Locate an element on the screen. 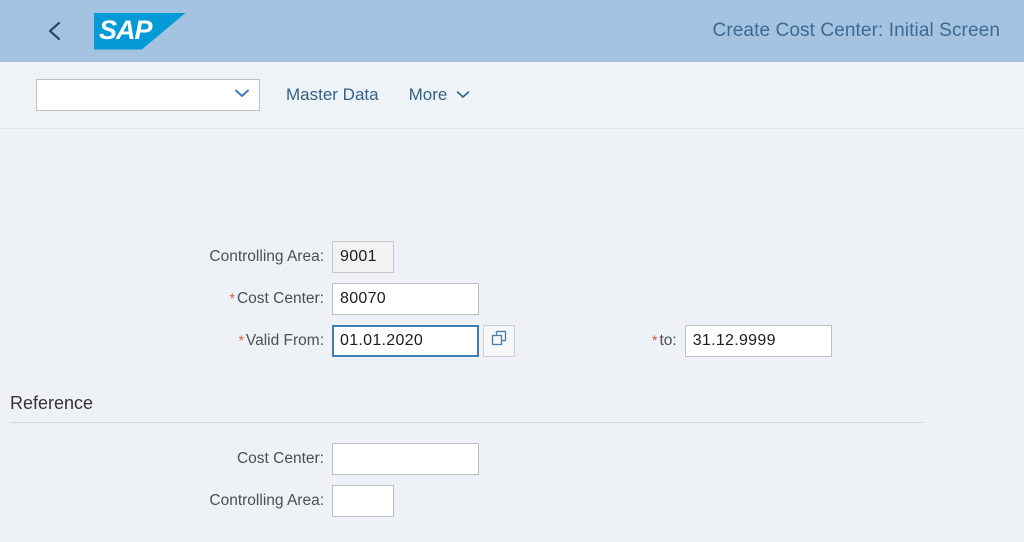  reference-controlling-area-label: Controlling Area: is located at coordinates (266, 500).